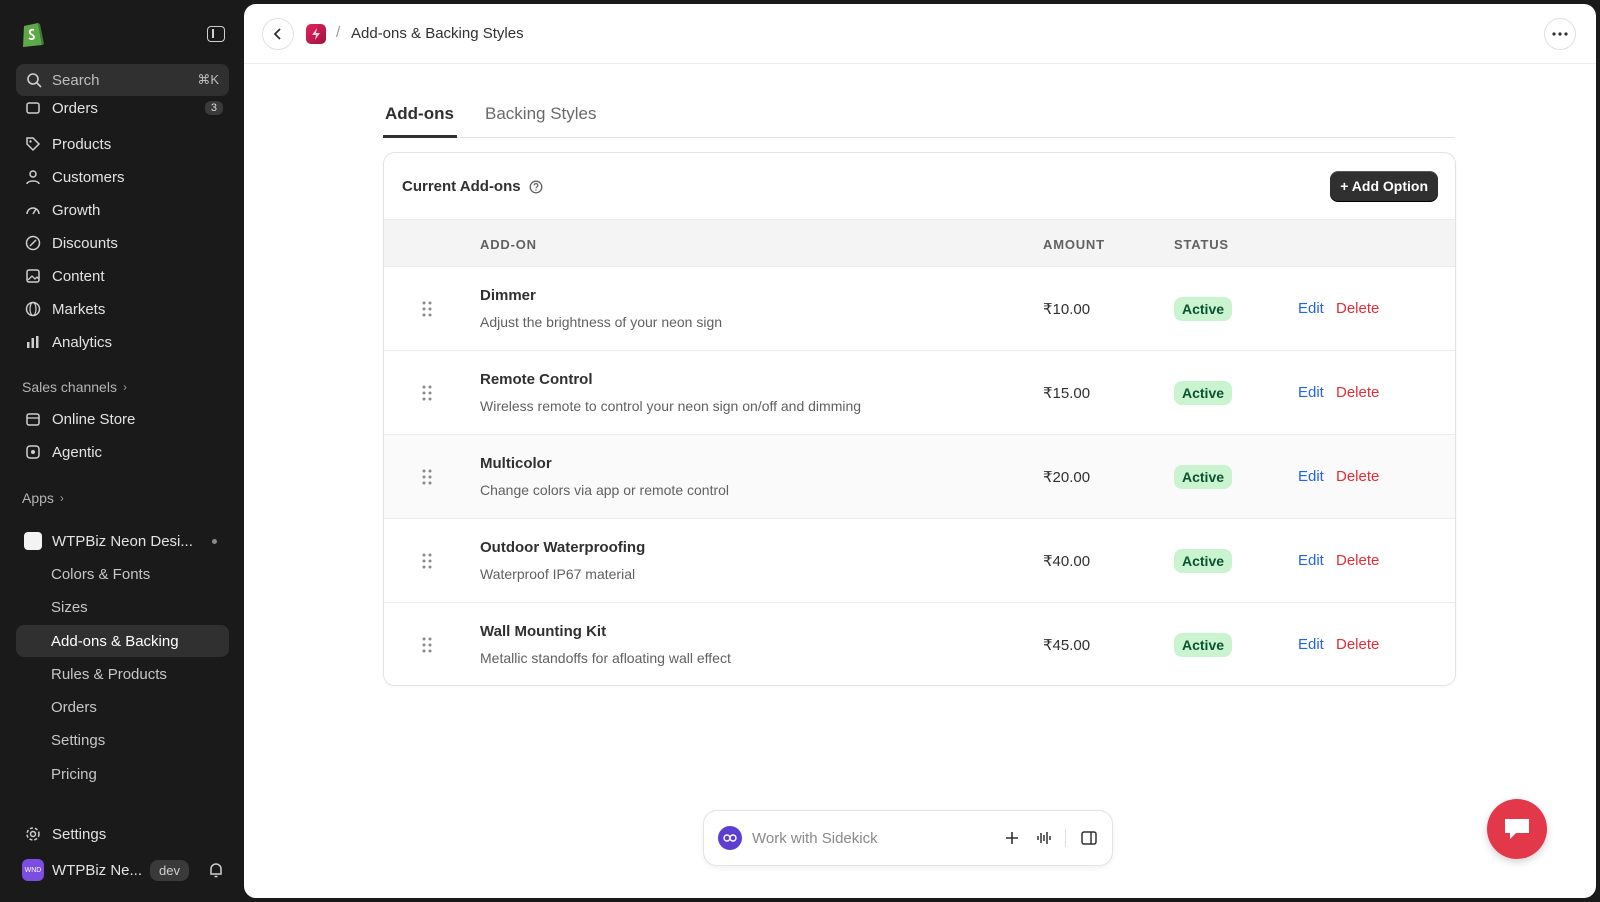 This screenshot has width=1600, height=902. What do you see at coordinates (536, 187) in the screenshot?
I see `help-circle-icon` at bounding box center [536, 187].